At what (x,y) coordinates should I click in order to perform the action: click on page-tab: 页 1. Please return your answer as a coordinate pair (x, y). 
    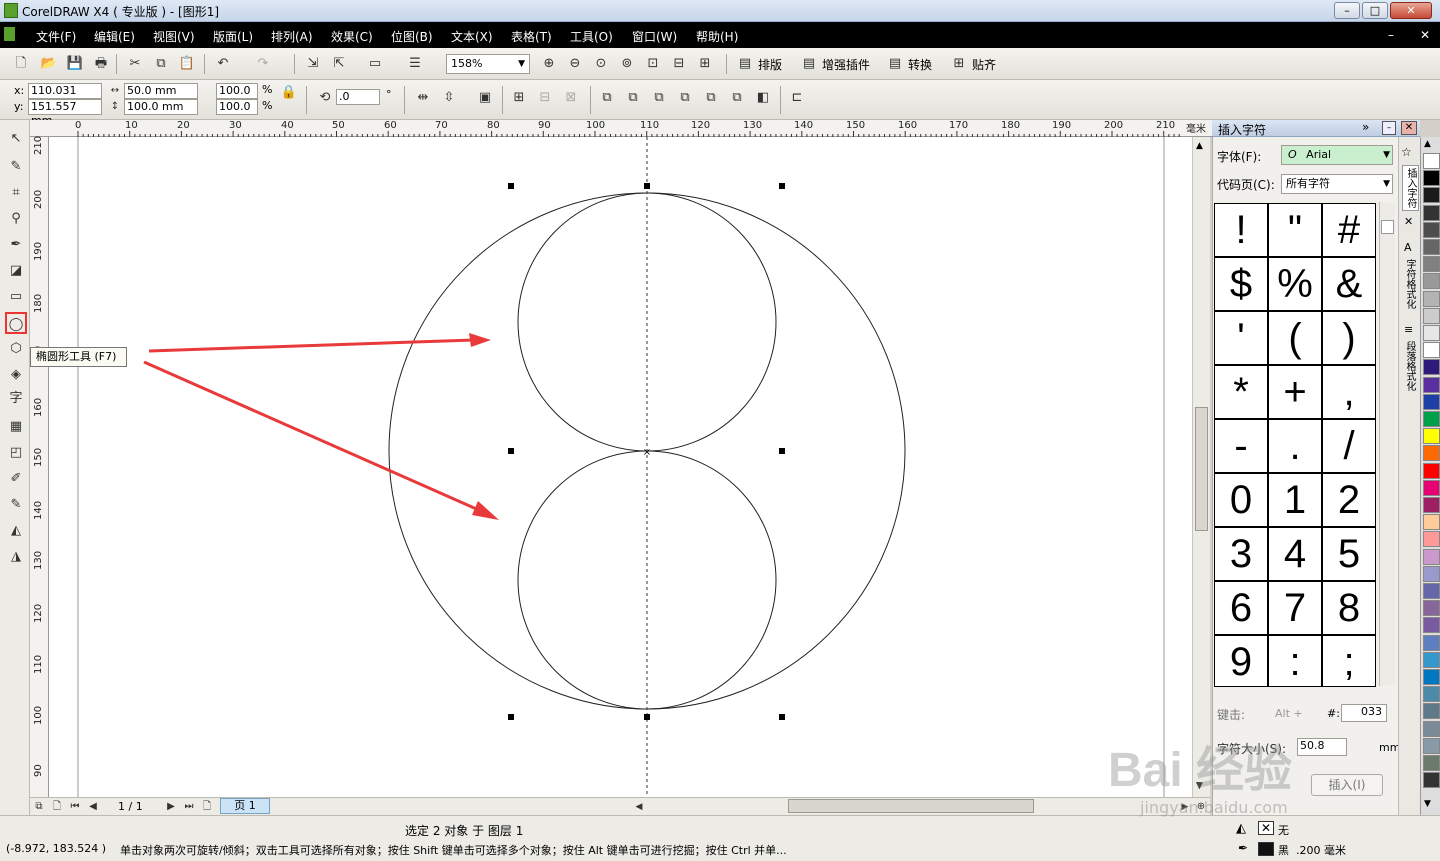
    Looking at the image, I should click on (245, 806).